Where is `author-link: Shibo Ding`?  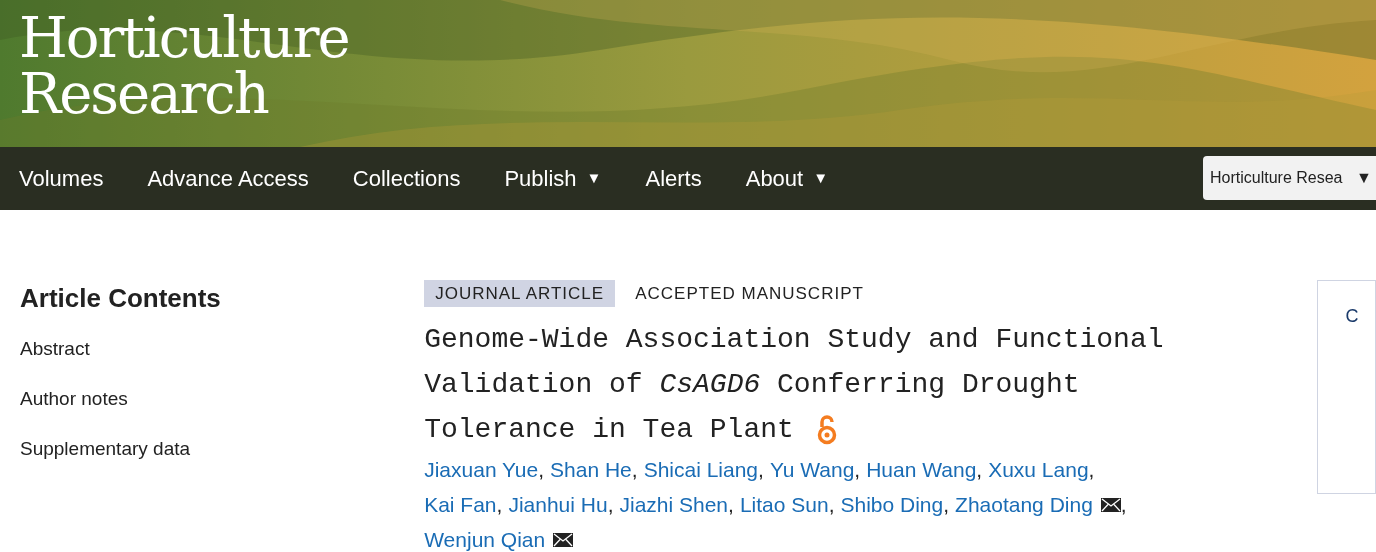
author-link: Shibo Ding is located at coordinates (892, 504).